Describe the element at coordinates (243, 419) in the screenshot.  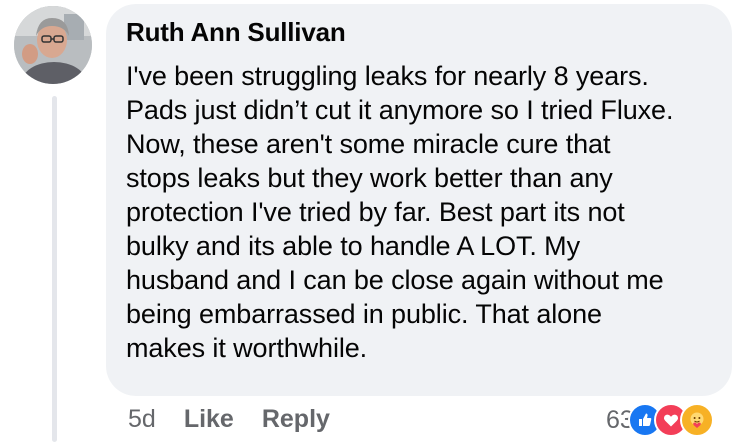
I see `comment-actions: 5d Like Reply` at that location.